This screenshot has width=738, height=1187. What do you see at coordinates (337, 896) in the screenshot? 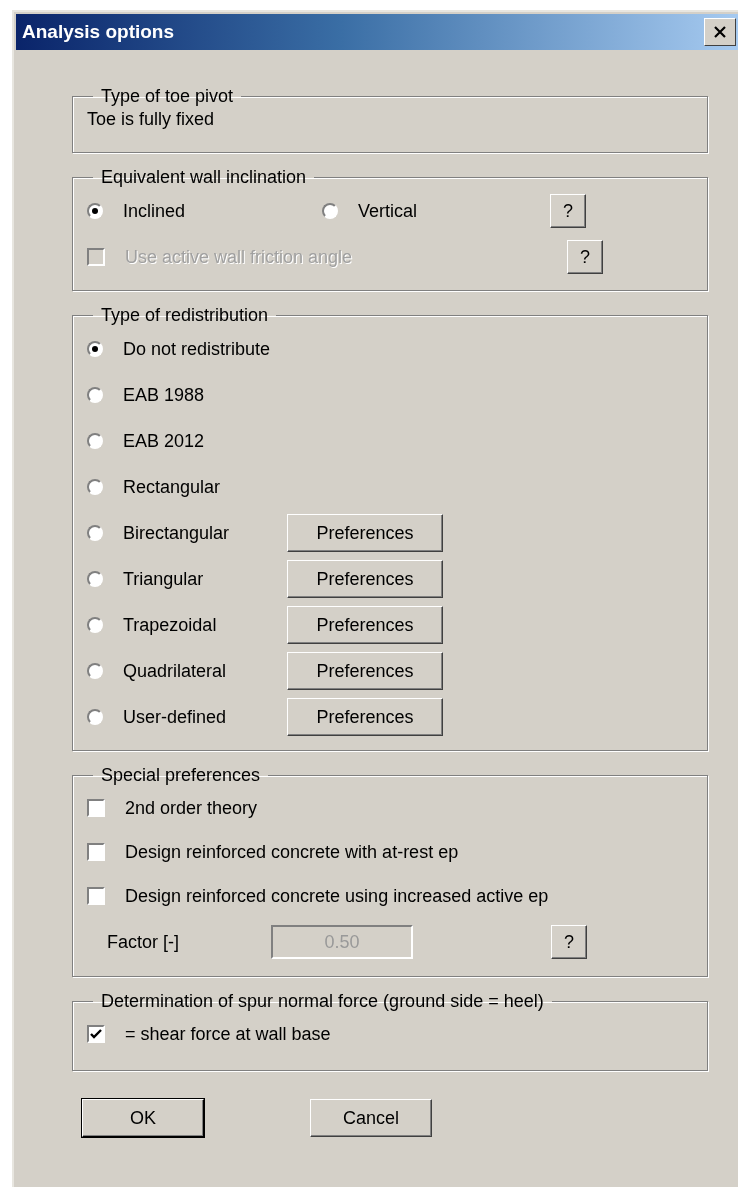
I see `checkbox-label: Design reinforced concrete using increased active ep` at bounding box center [337, 896].